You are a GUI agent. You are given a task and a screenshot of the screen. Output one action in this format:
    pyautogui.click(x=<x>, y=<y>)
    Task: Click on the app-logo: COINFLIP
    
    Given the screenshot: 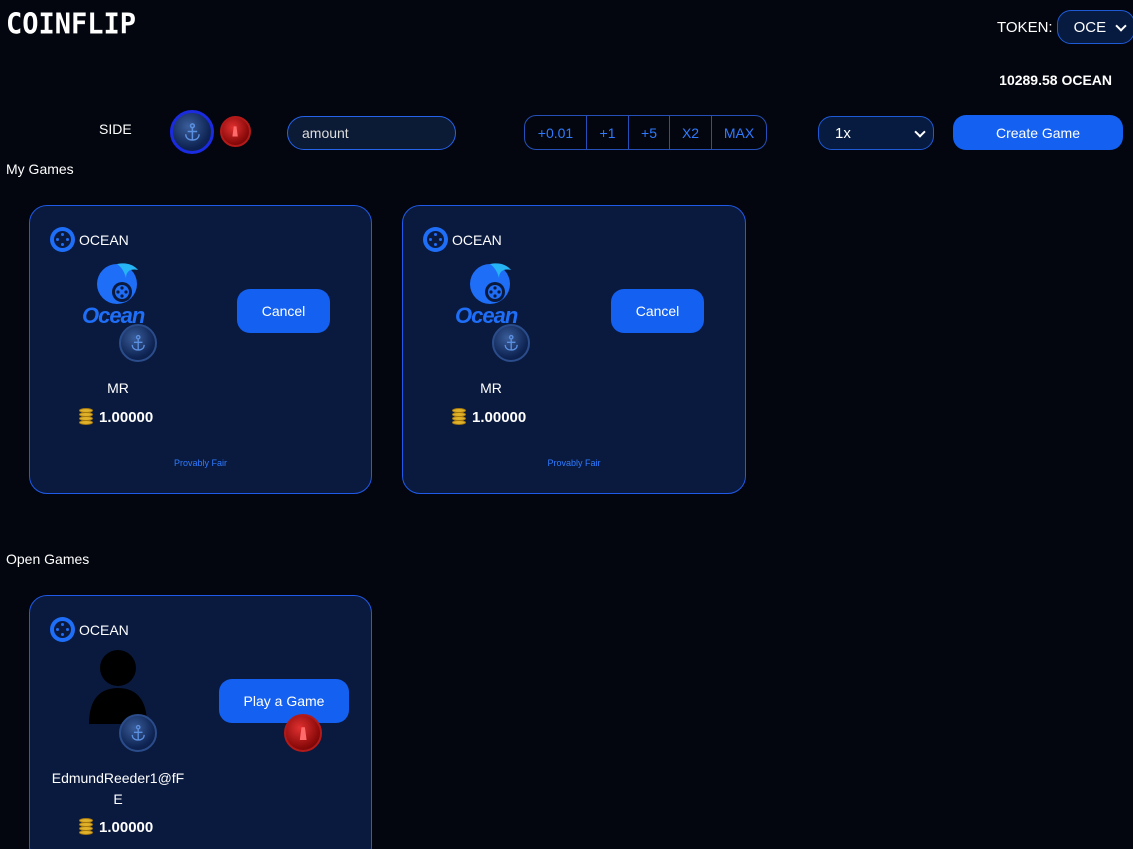 What is the action you would take?
    pyautogui.click(x=71, y=24)
    